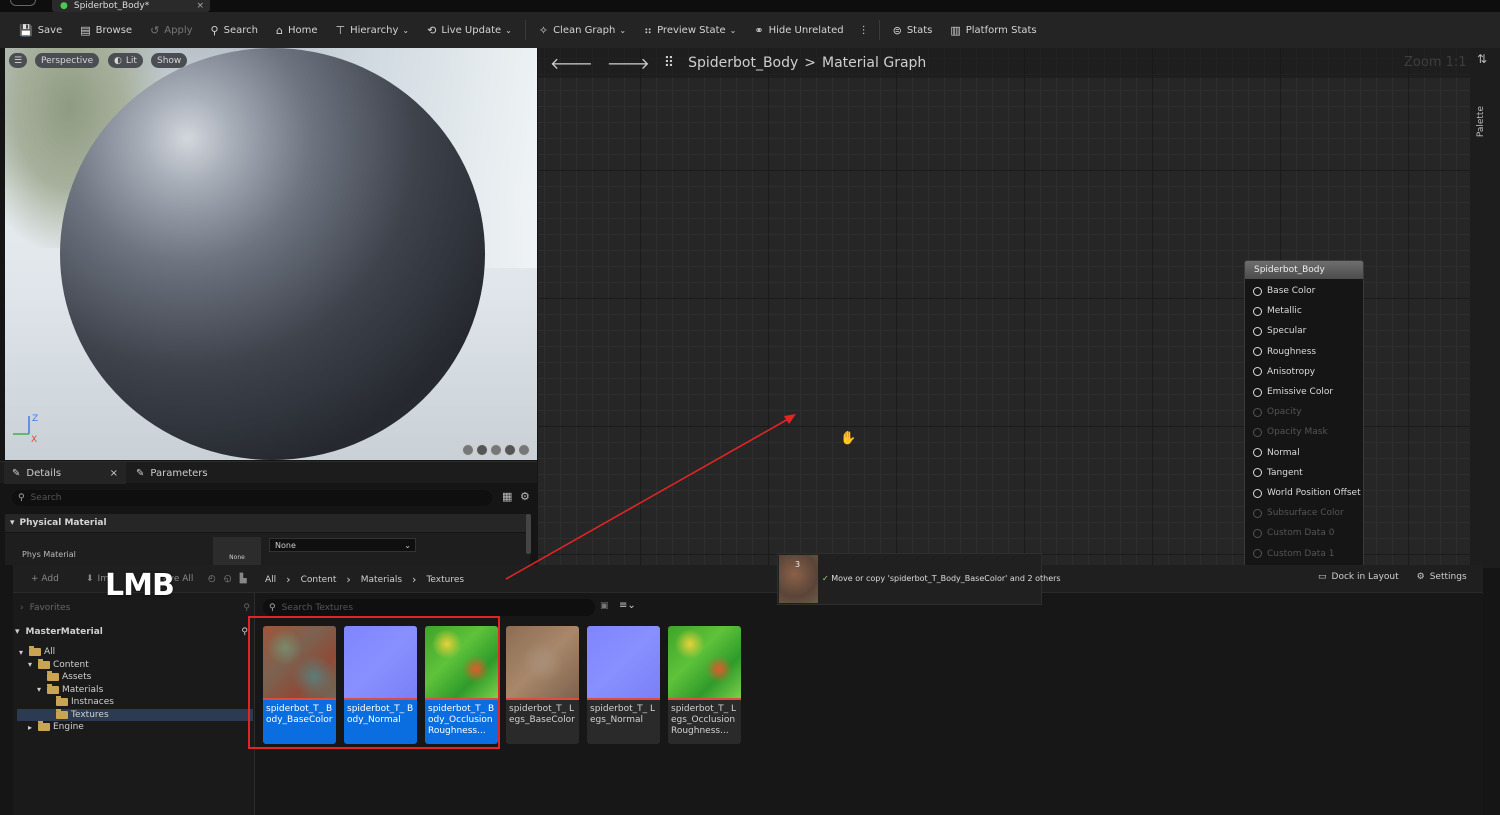  Describe the element at coordinates (798, 30) in the screenshot. I see `hide-unrelated-button: ⚭ Hide Unrelated` at that location.